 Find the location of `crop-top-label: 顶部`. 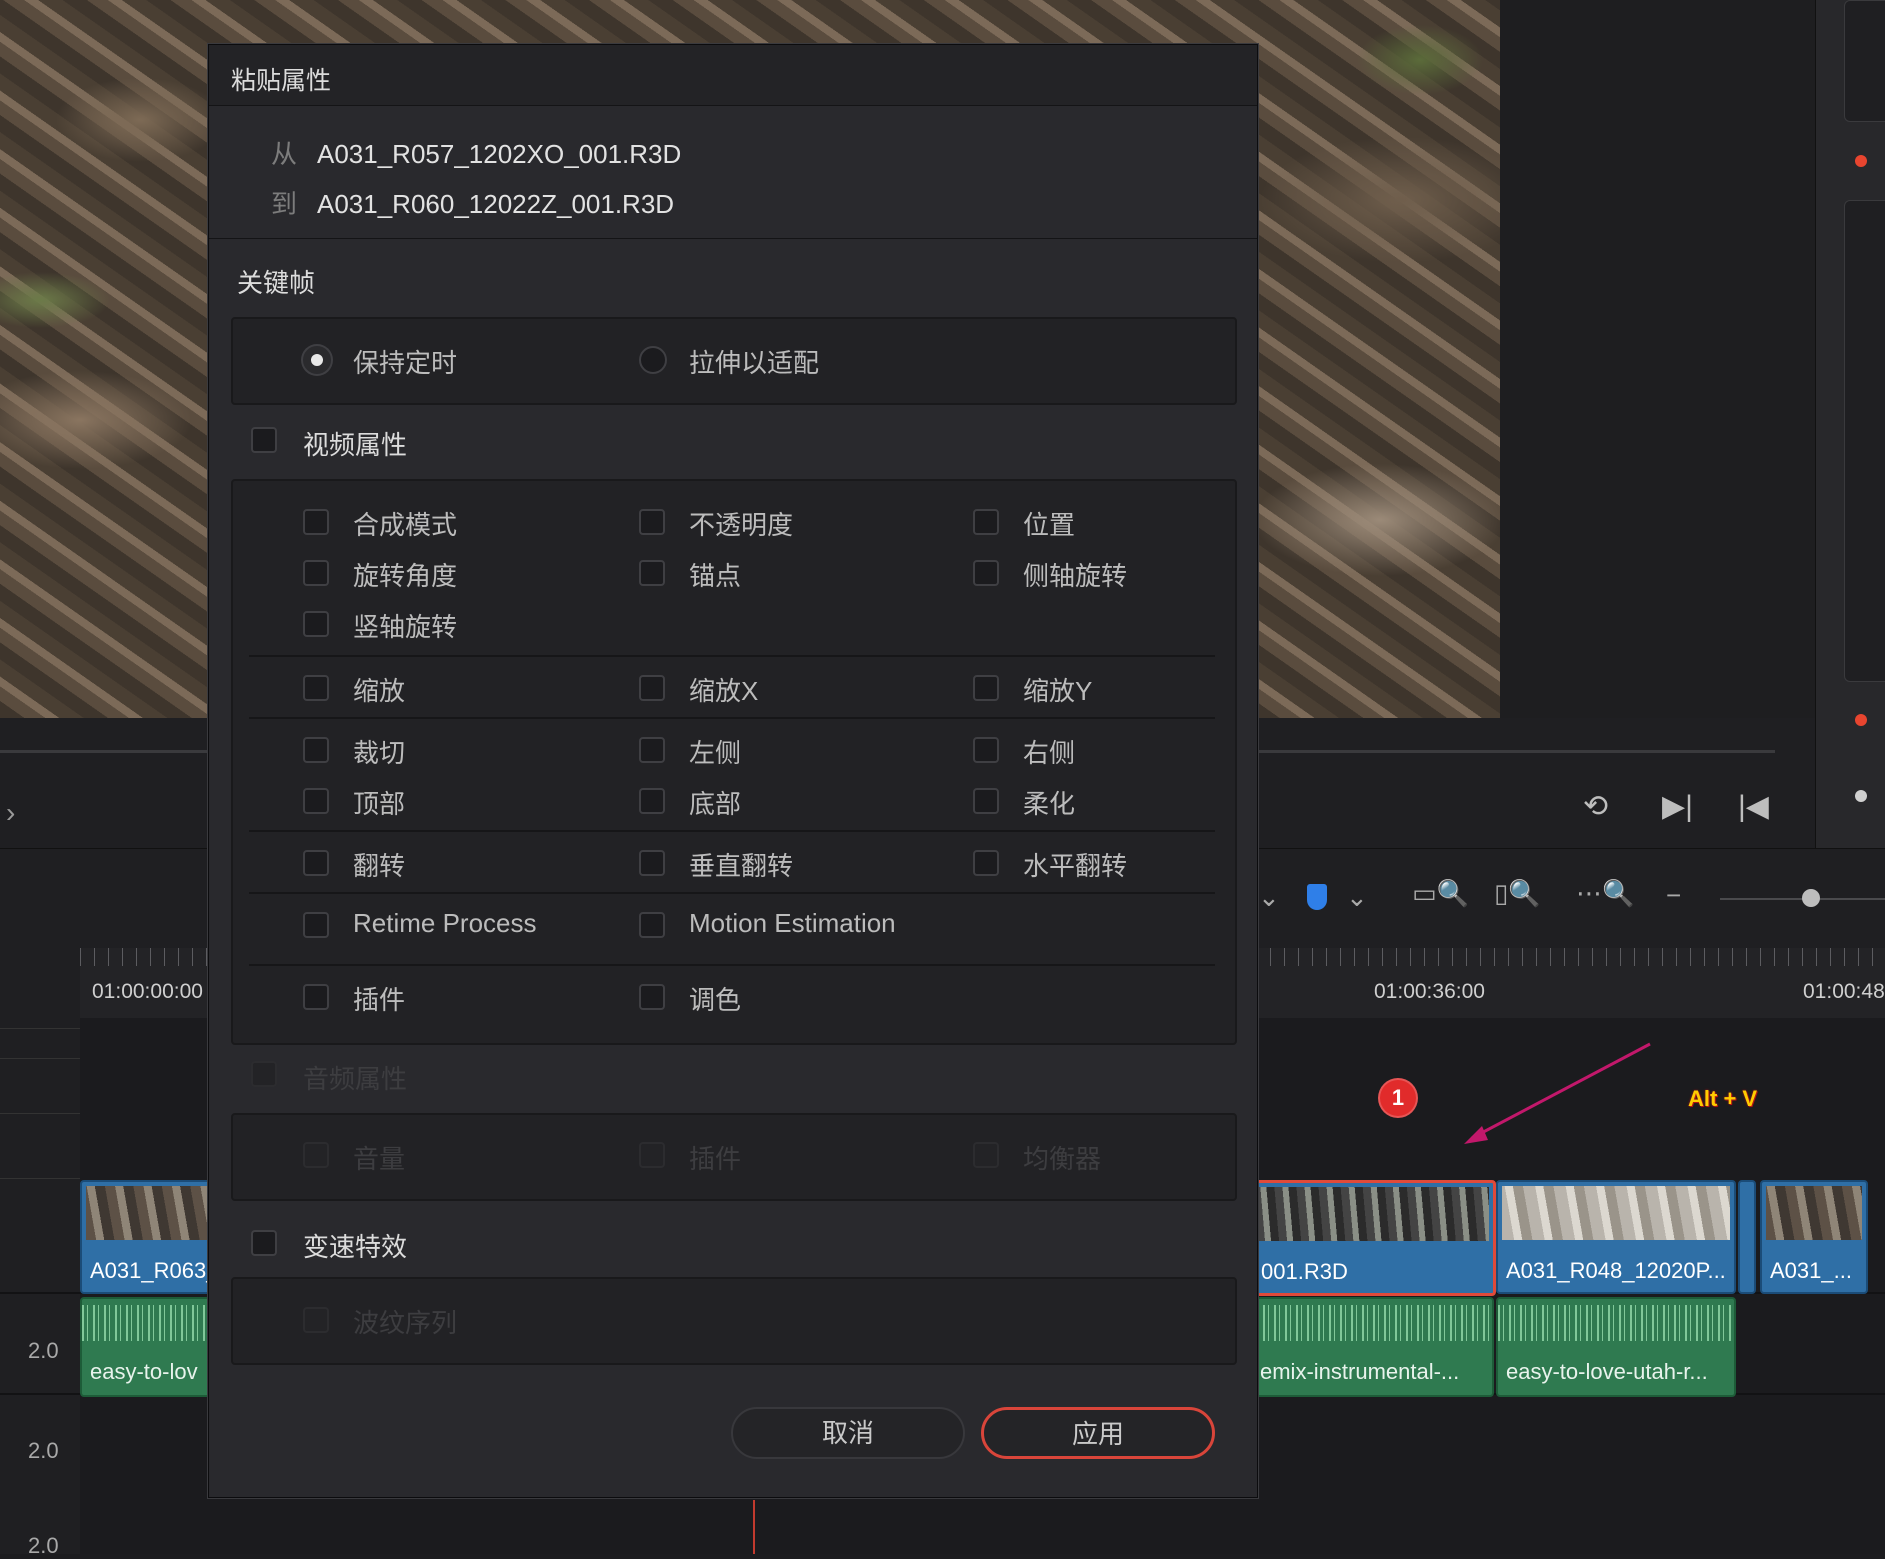

crop-top-label: 顶部 is located at coordinates (379, 802).